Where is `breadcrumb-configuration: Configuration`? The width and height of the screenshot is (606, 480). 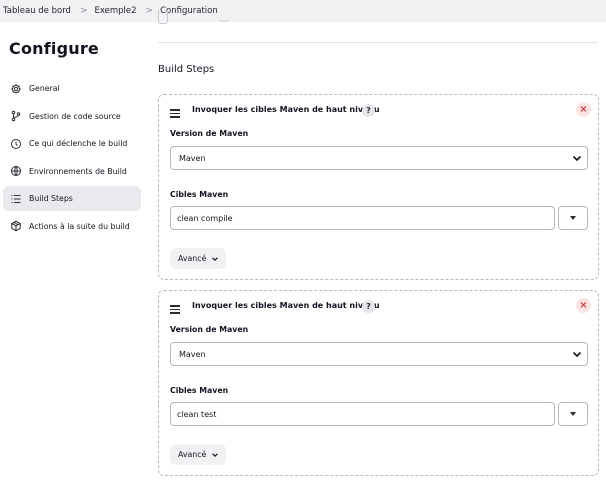
breadcrumb-configuration: Configuration is located at coordinates (189, 11).